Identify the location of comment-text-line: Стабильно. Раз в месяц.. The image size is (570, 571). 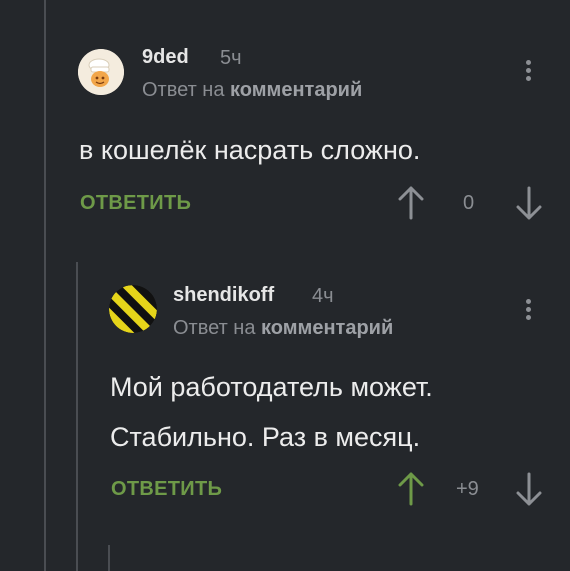
(265, 437).